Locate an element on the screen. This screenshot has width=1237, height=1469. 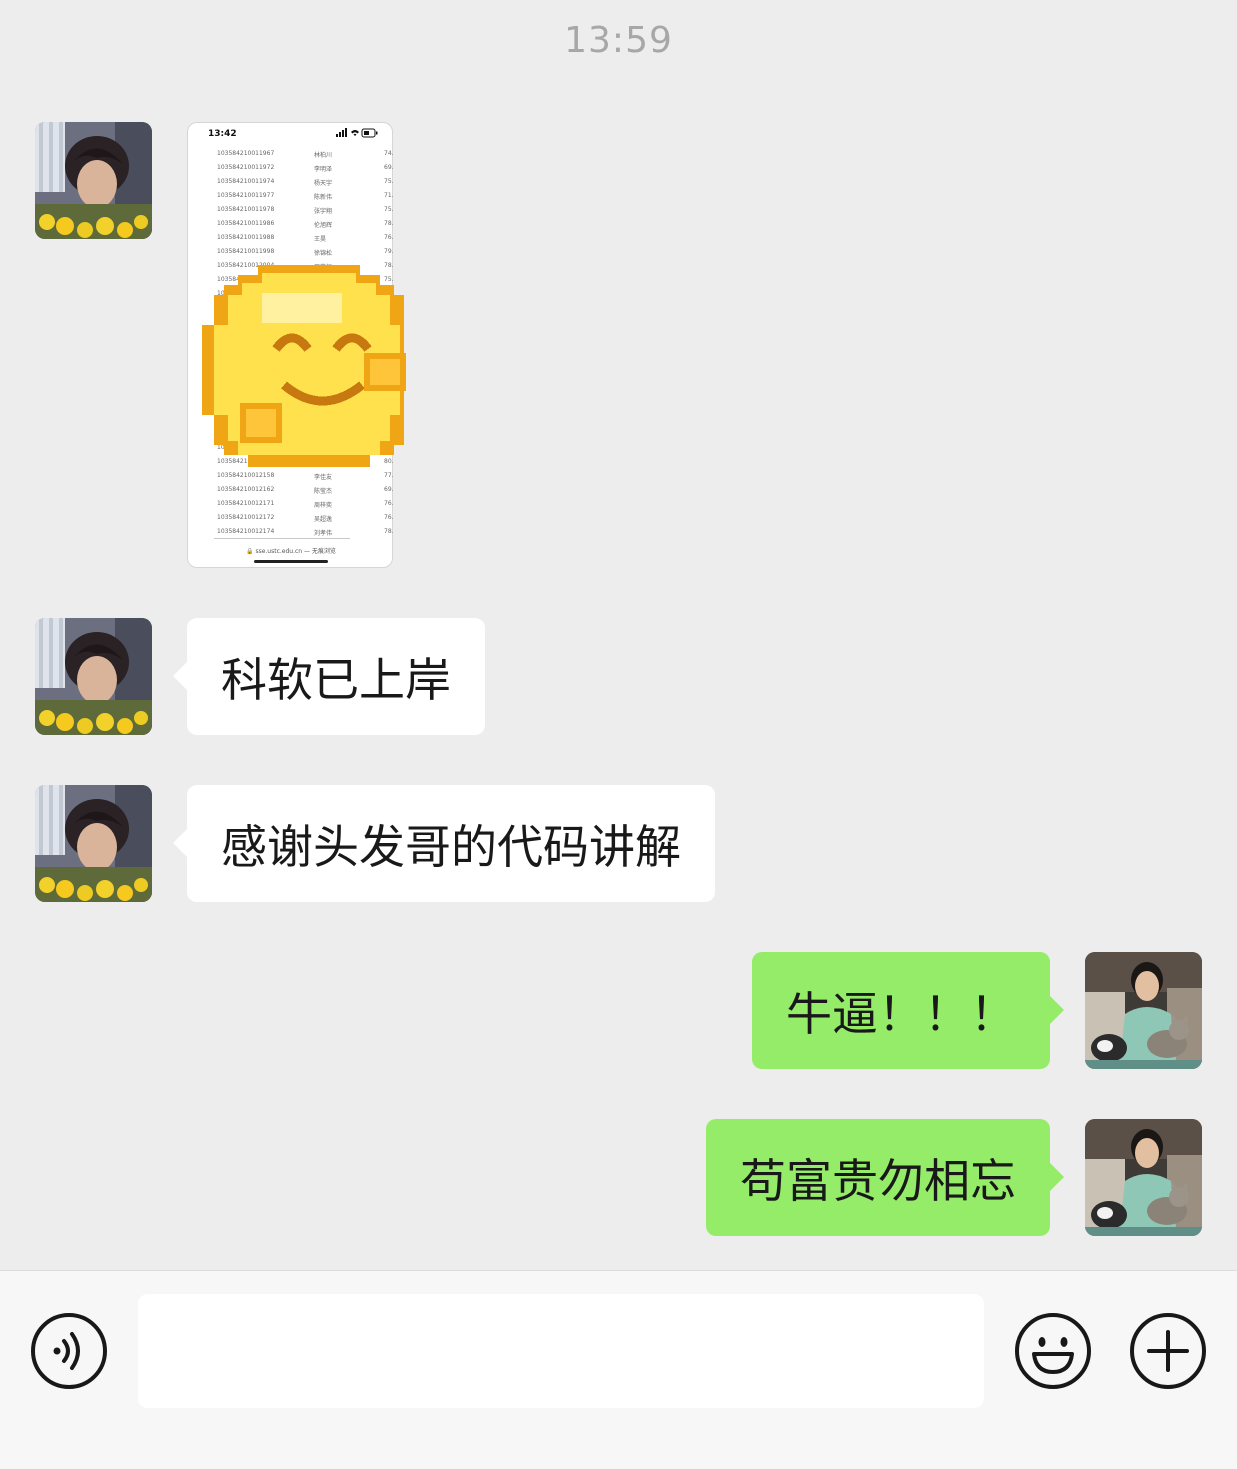
screenshot-cell-score: 79. is located at coordinates (389, 251).